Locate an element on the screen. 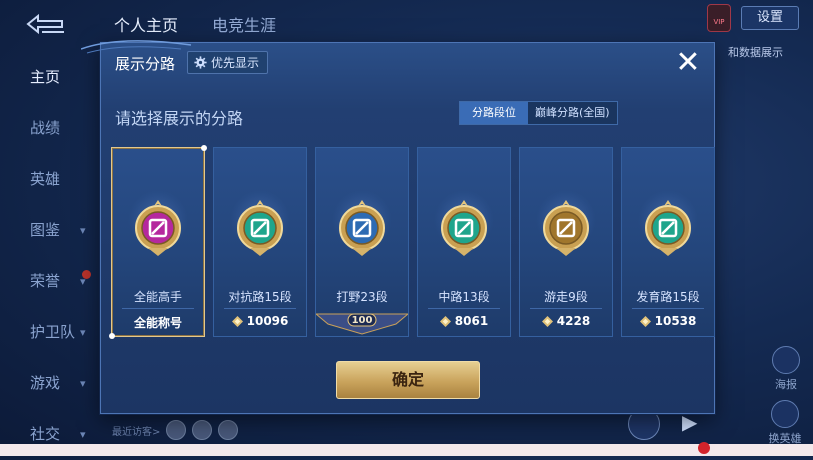 The height and width of the screenshot is (460, 813). priority-display-button: 优先显示 is located at coordinates (228, 62).